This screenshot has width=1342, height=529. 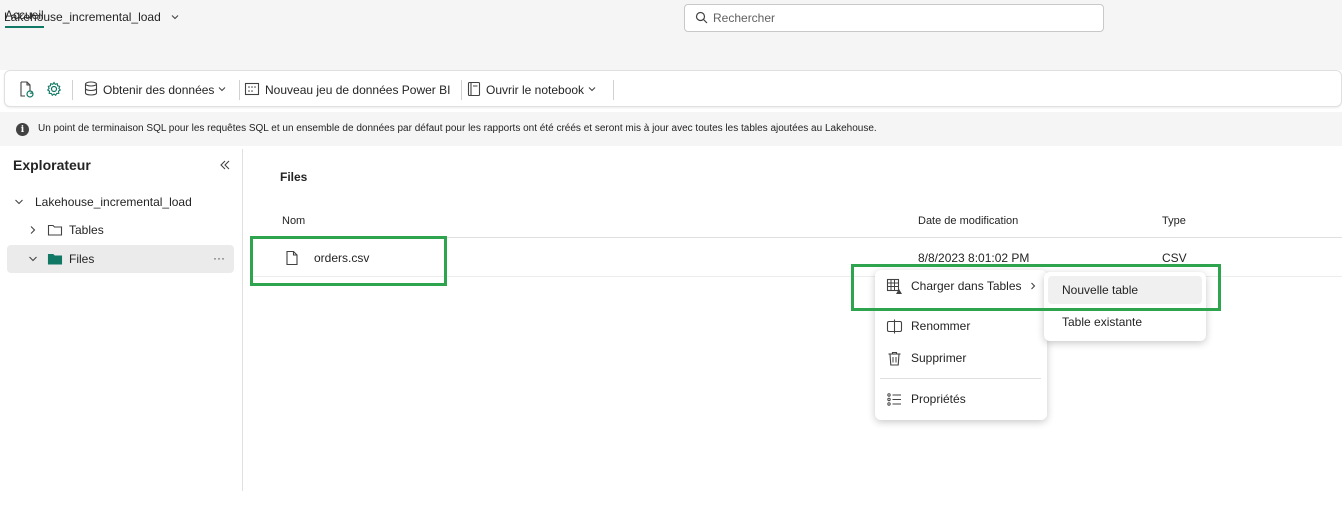 What do you see at coordinates (894, 326) in the screenshot?
I see `rename-icon` at bounding box center [894, 326].